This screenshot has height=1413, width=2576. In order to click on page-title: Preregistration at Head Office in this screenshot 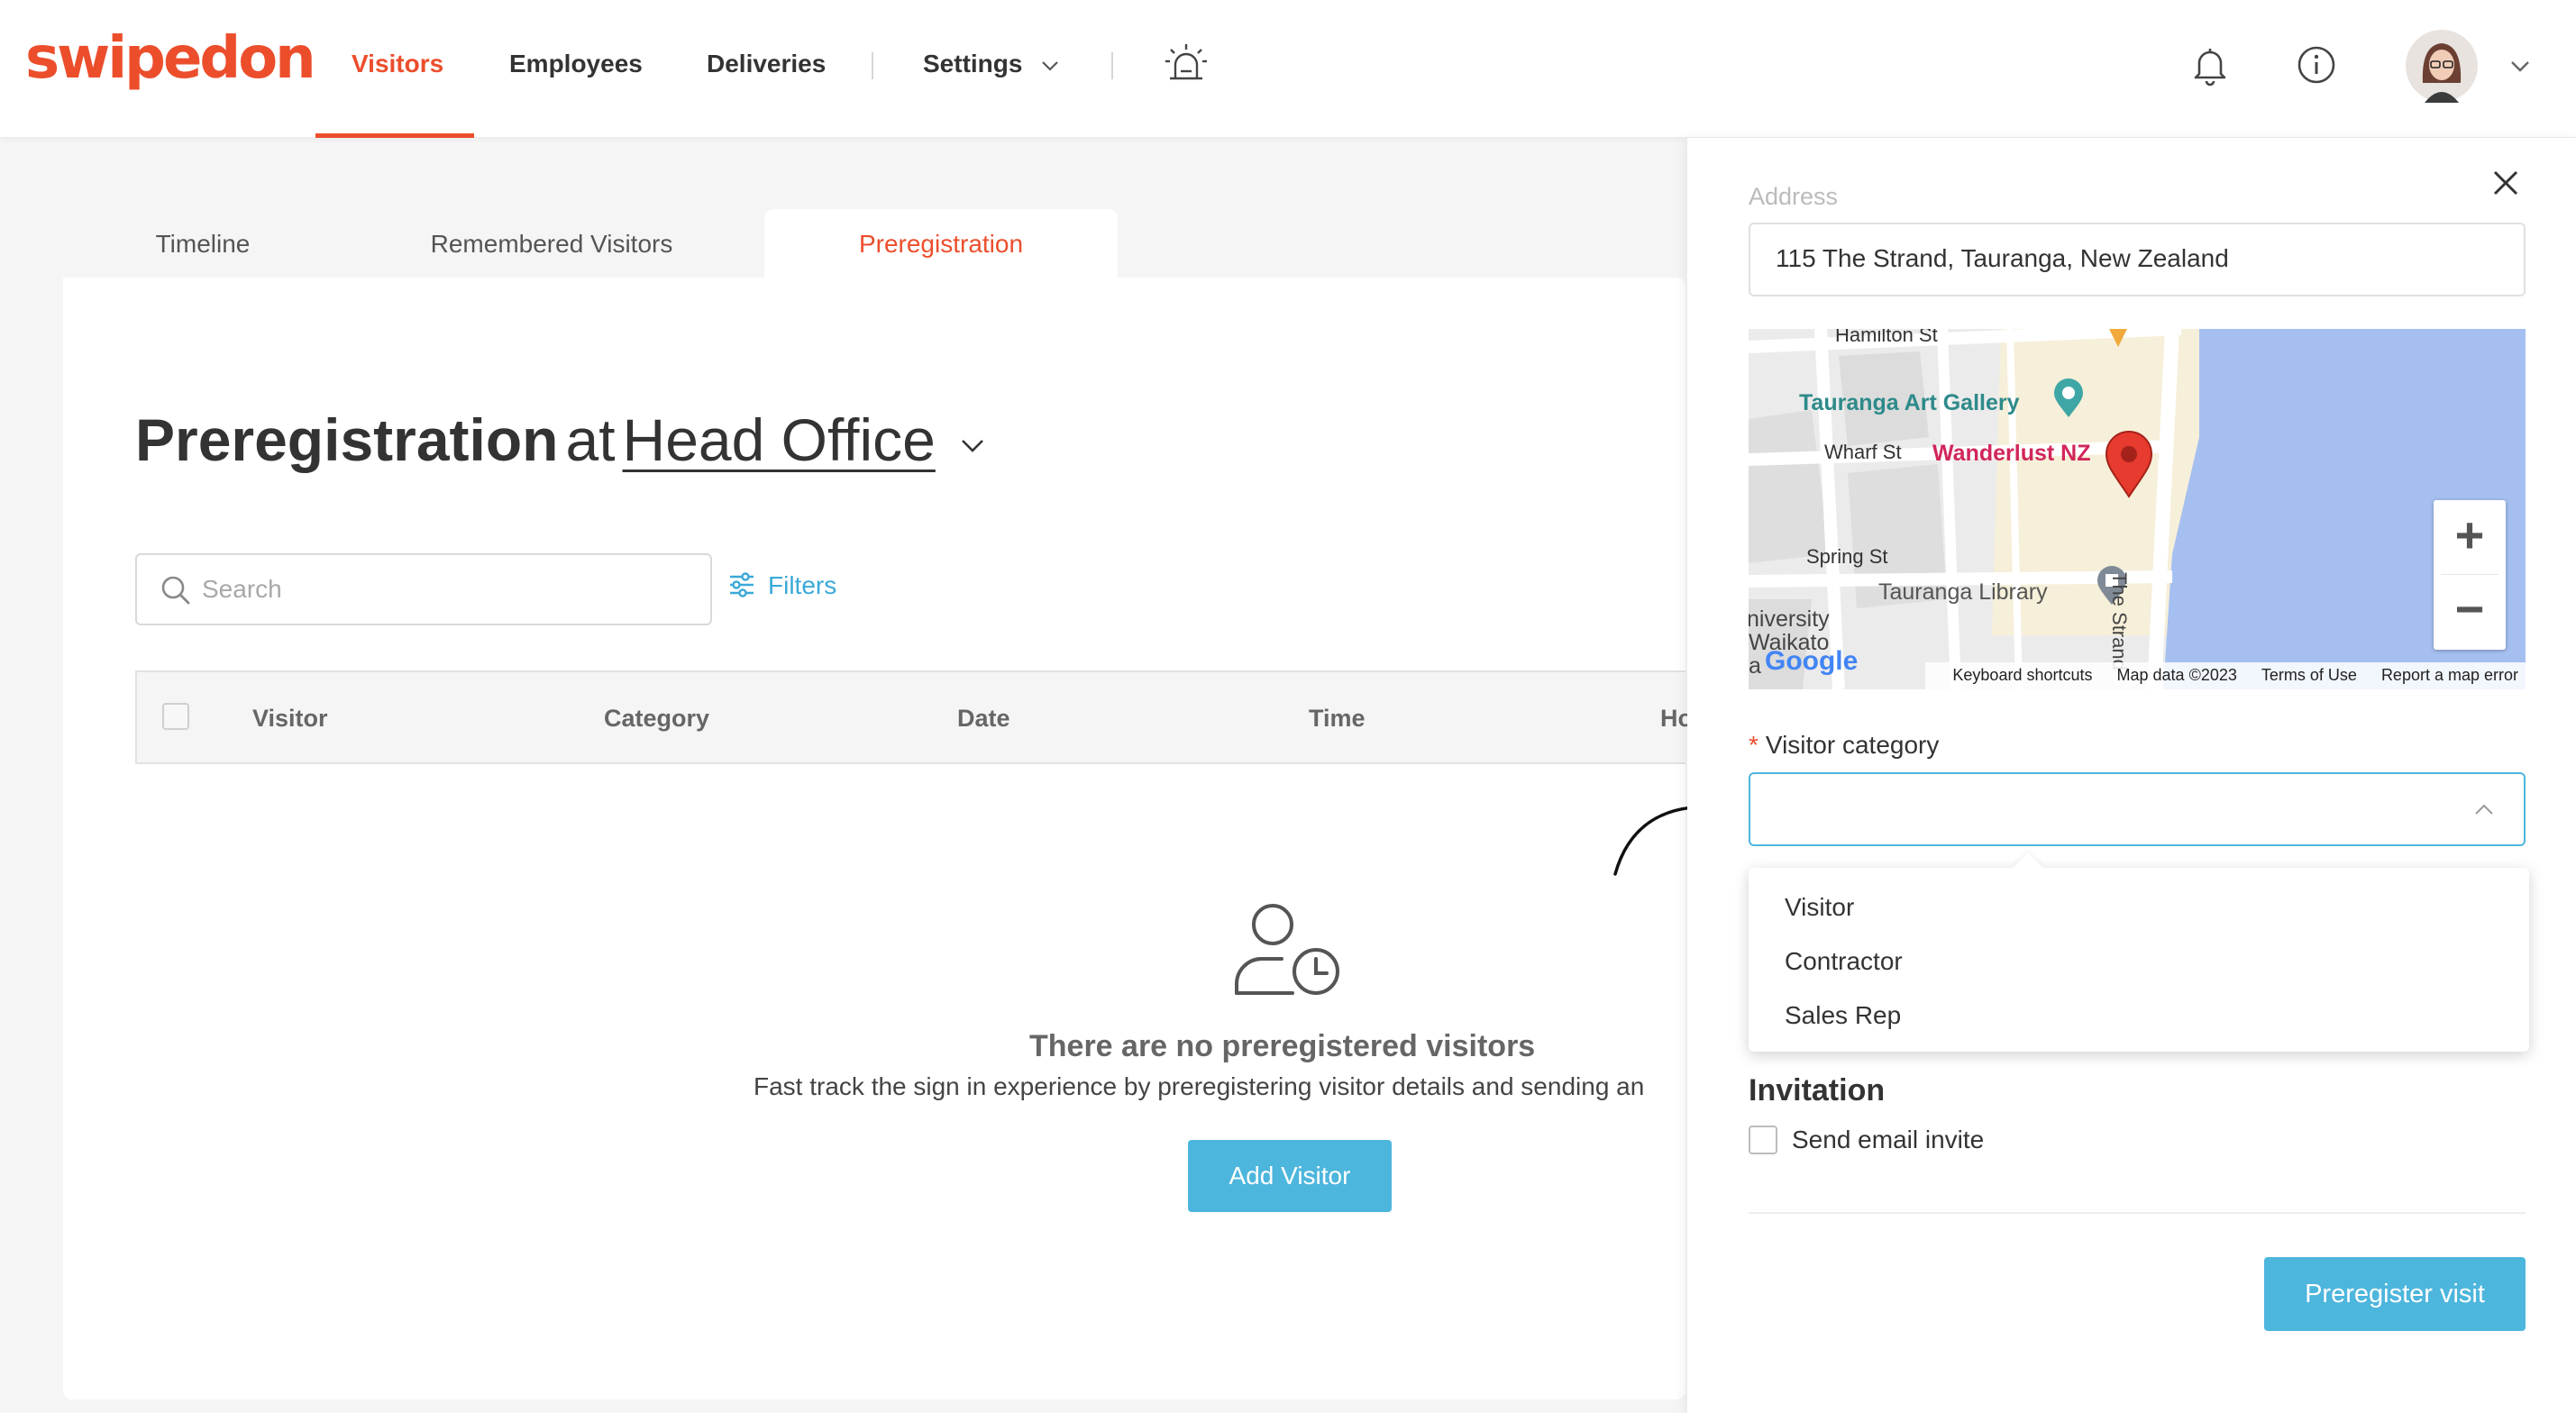, I will do `click(560, 440)`.